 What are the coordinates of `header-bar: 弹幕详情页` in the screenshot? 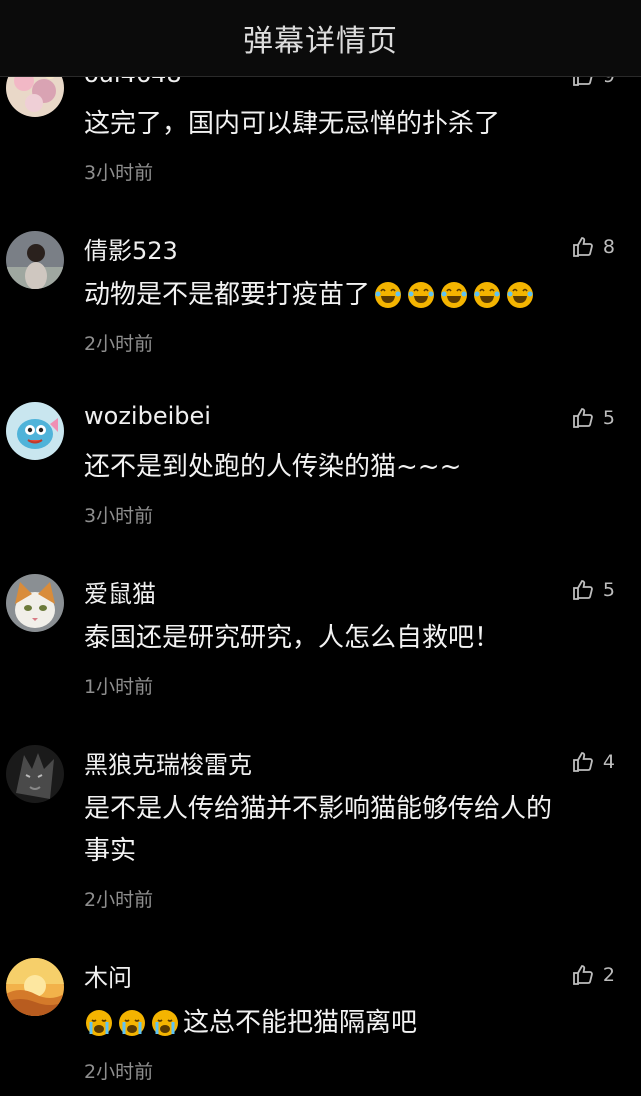 It's located at (320, 38).